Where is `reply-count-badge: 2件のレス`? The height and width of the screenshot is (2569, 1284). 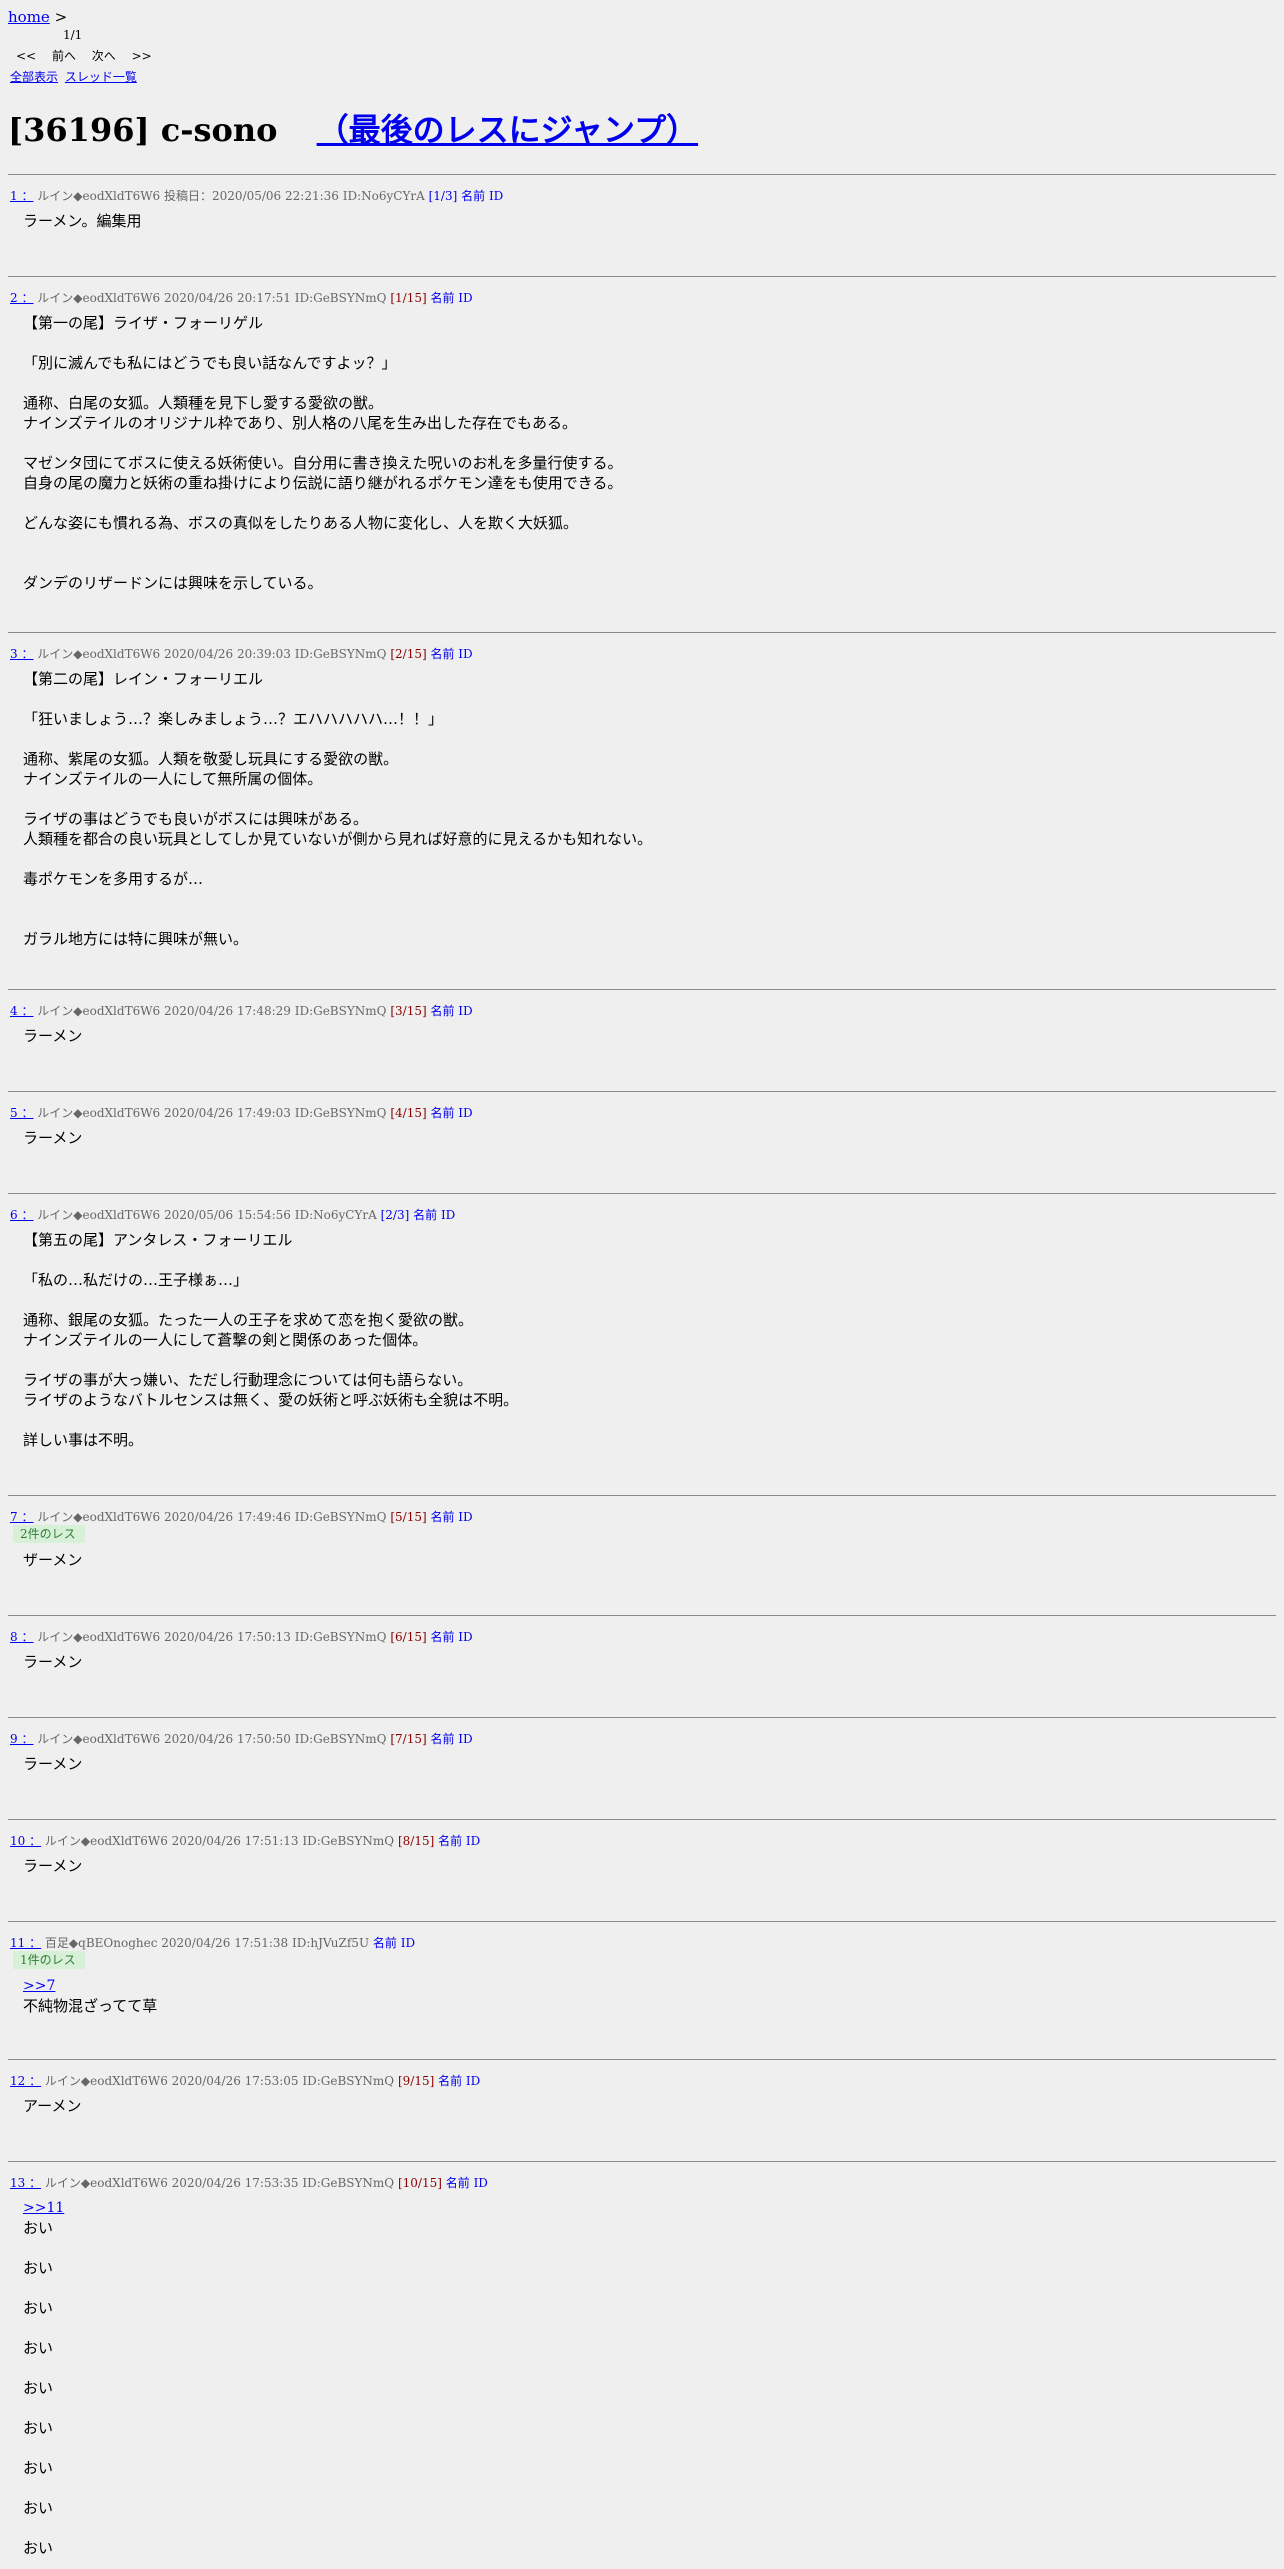 reply-count-badge: 2件のレス is located at coordinates (49, 1534).